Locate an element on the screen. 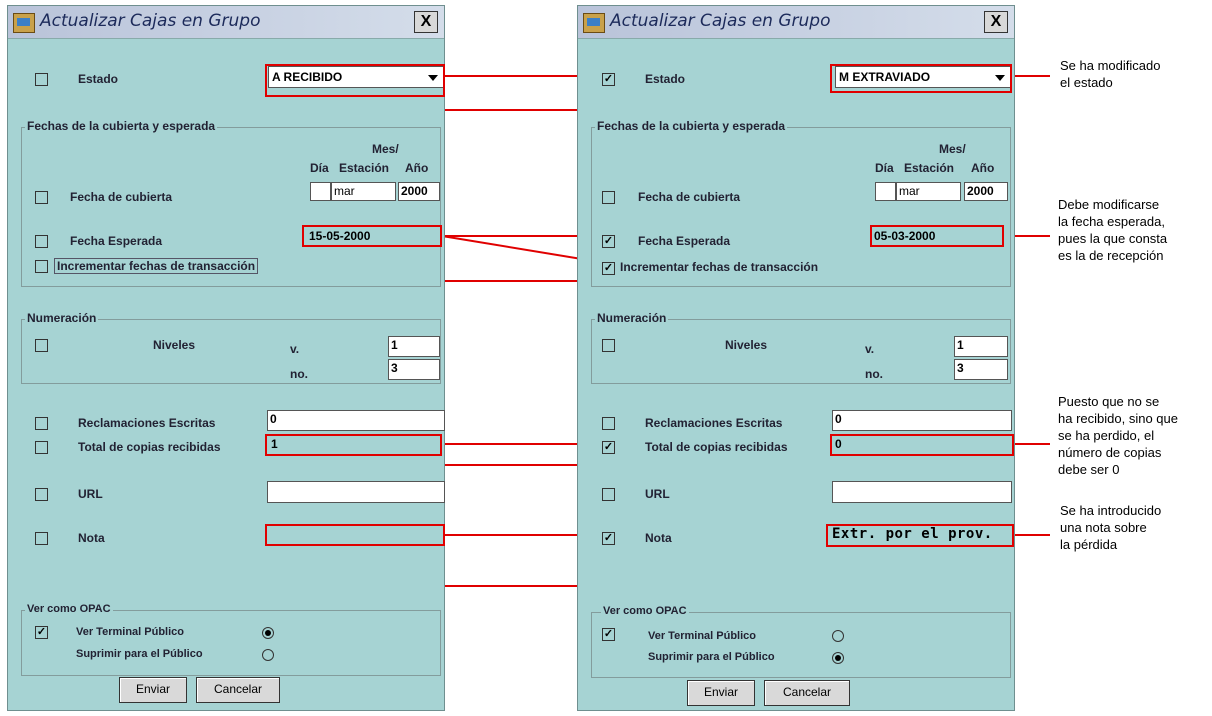  v-label: v. is located at coordinates (295, 349).